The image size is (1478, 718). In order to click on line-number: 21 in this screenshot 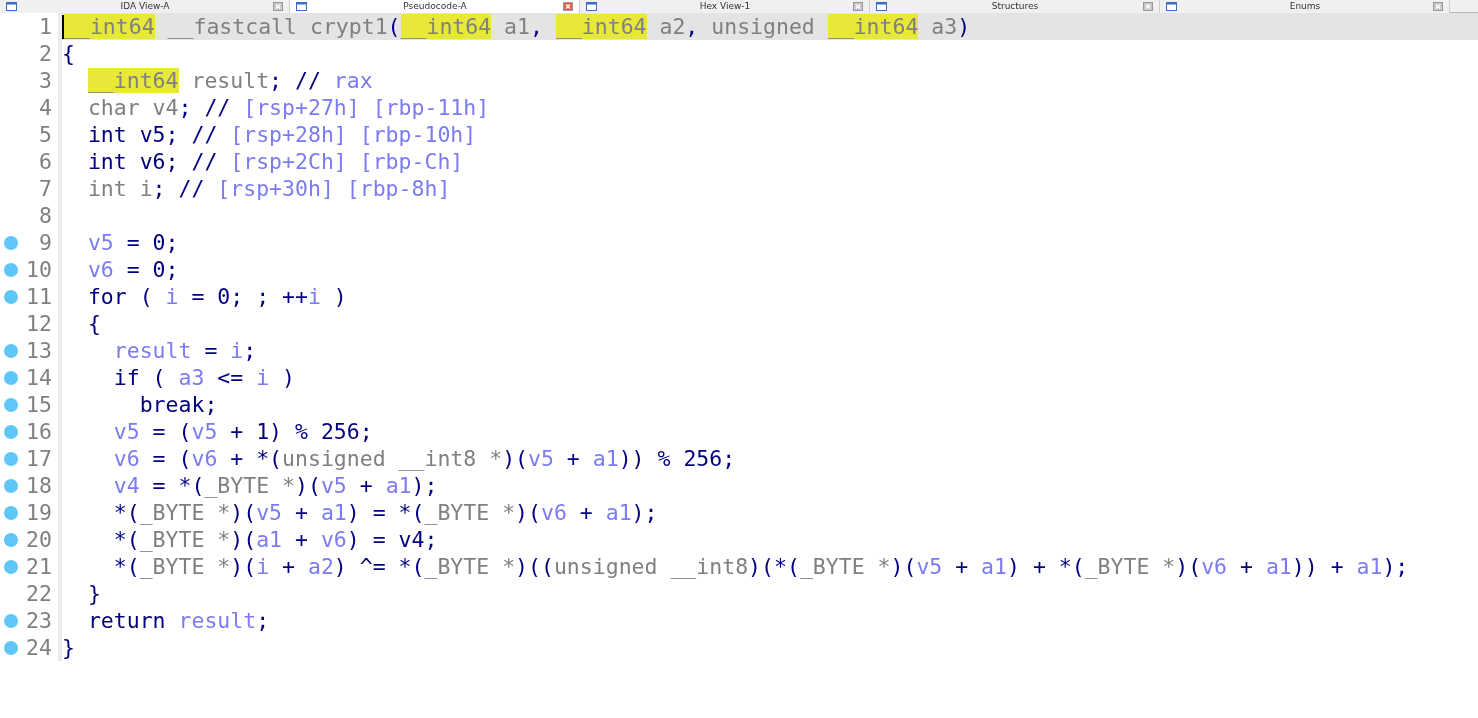, I will do `click(39, 566)`.